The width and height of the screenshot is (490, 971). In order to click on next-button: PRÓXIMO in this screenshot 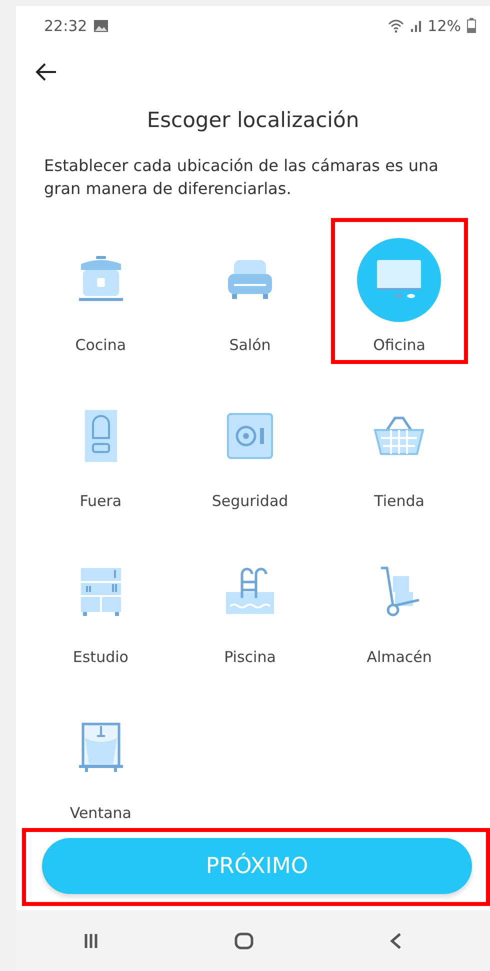, I will do `click(257, 866)`.